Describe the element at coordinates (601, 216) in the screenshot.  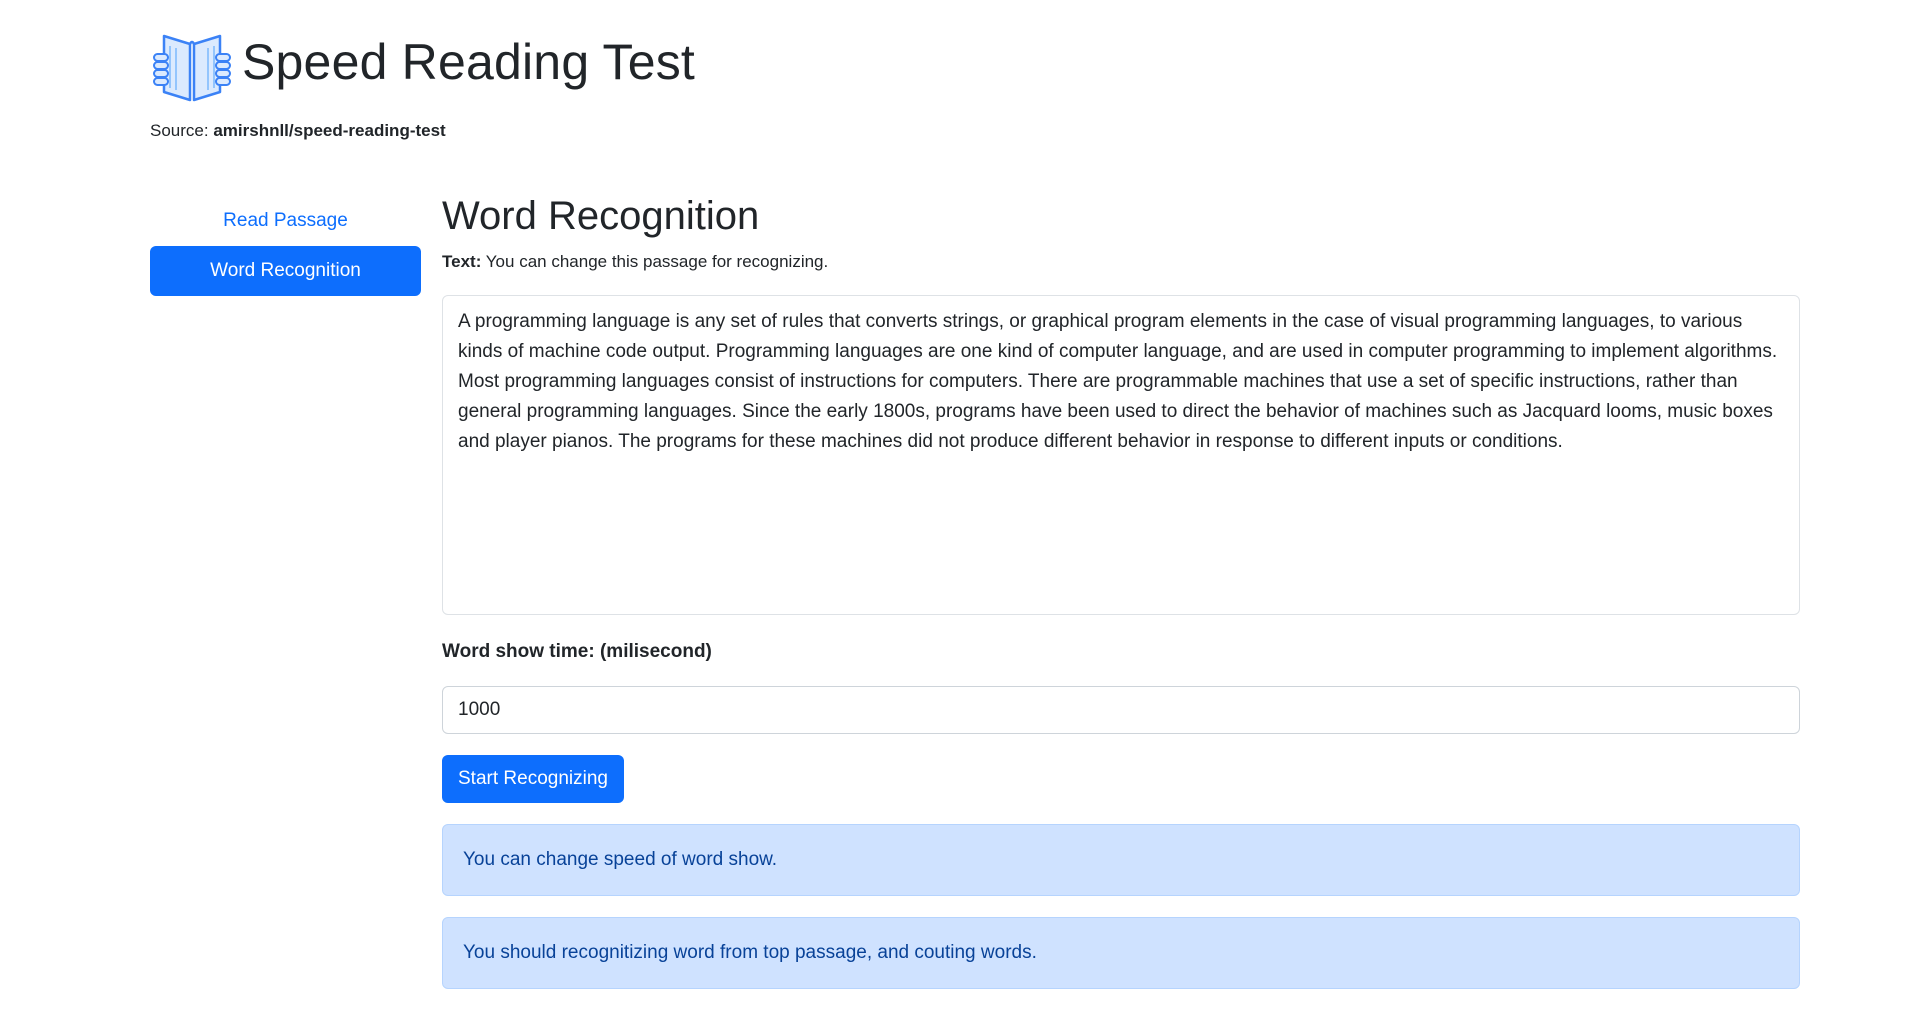
I see `page-title: Word Recognition` at that location.